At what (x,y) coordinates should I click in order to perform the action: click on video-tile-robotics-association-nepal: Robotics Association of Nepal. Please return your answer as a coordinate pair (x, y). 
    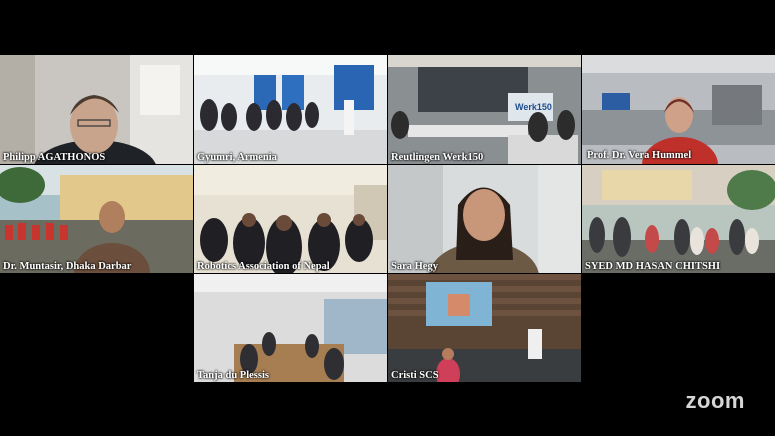
    Looking at the image, I should click on (290, 219).